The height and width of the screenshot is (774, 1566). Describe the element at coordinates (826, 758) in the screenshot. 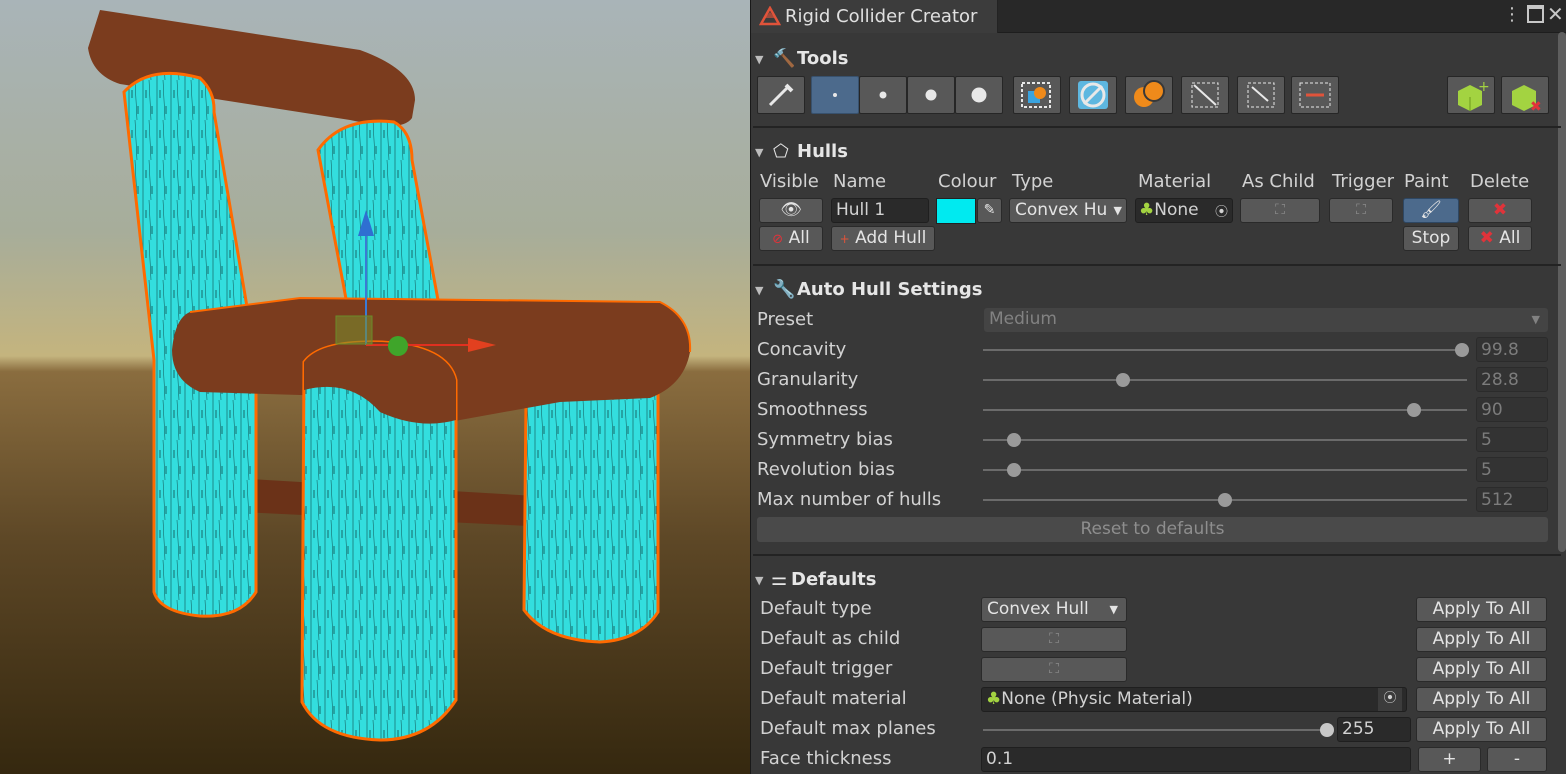

I see `face-thickness-label: Face thickness` at that location.